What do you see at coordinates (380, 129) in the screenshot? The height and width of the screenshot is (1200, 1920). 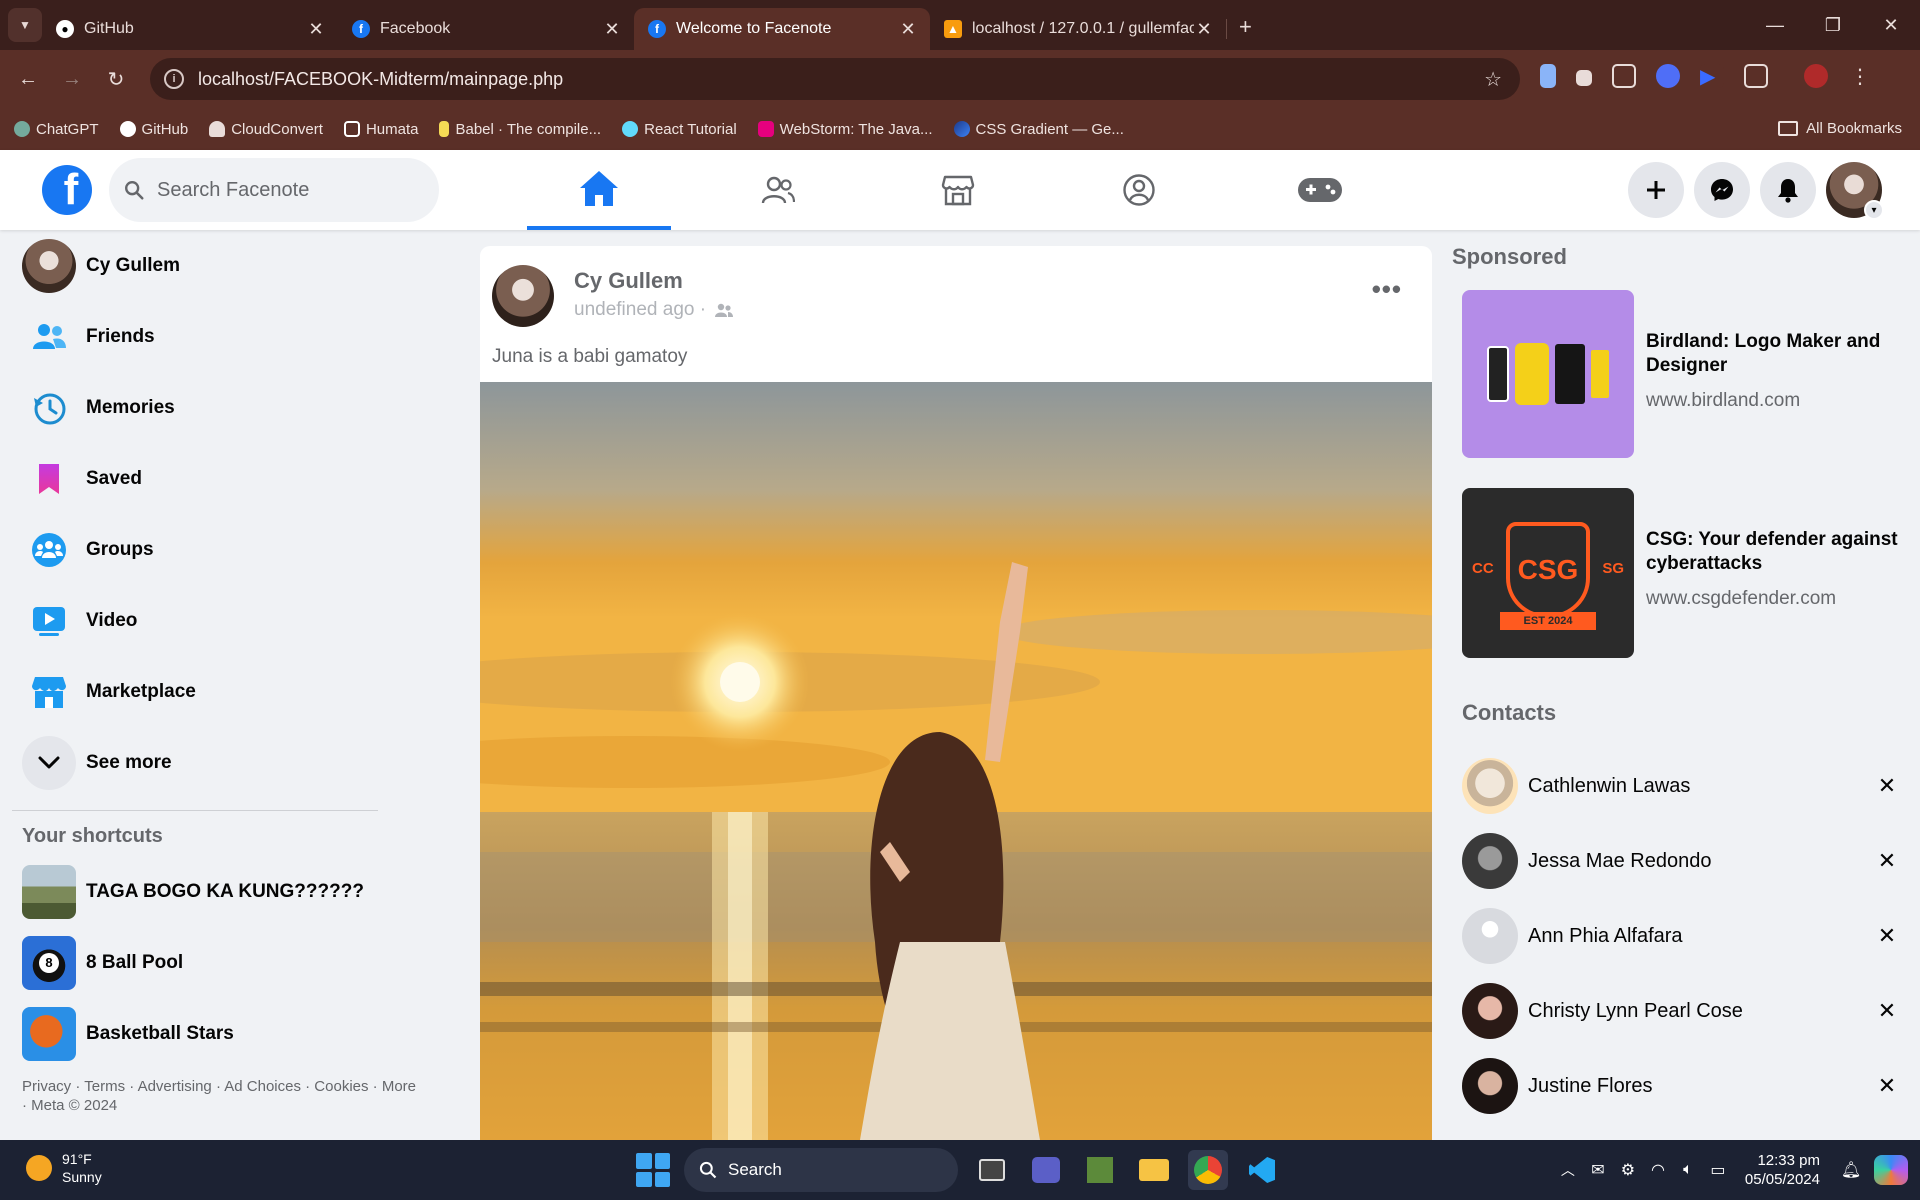 I see `bookmark-humata: Humata` at bounding box center [380, 129].